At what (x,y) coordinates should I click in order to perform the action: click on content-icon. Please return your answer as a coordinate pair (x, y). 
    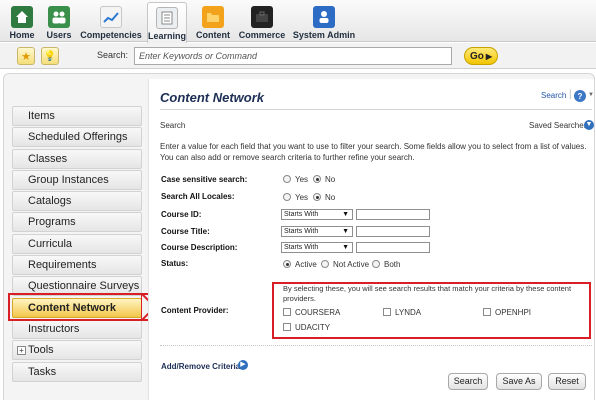
    Looking at the image, I should click on (213, 17).